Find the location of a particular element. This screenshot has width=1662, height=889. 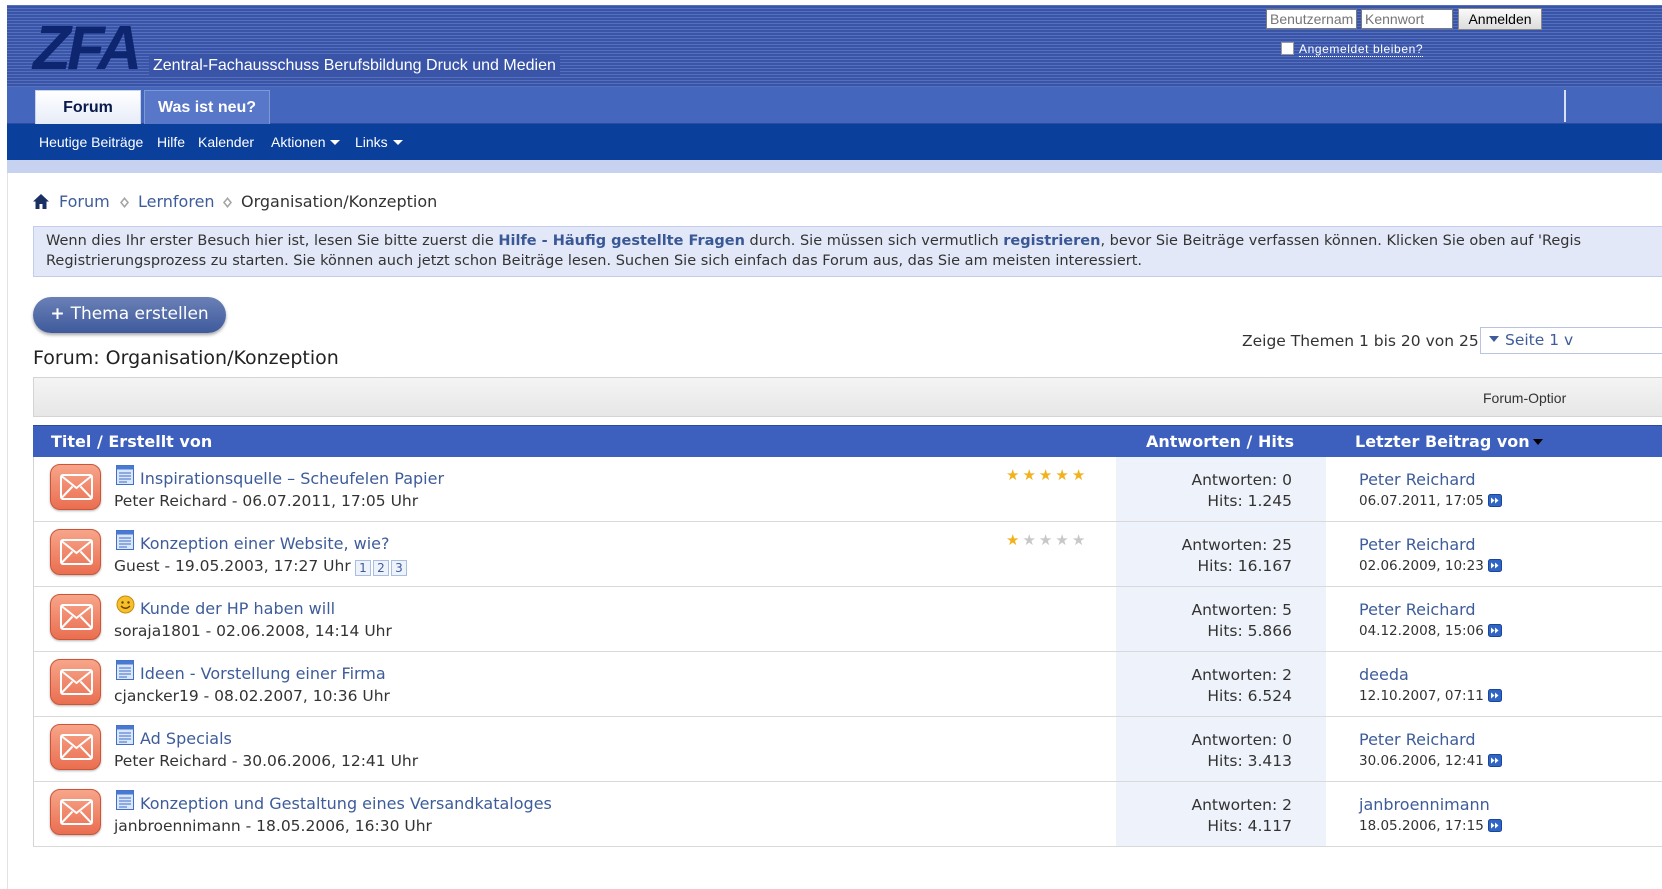

last-post-date: 06.07.2011, 17:05 is located at coordinates (1430, 502).